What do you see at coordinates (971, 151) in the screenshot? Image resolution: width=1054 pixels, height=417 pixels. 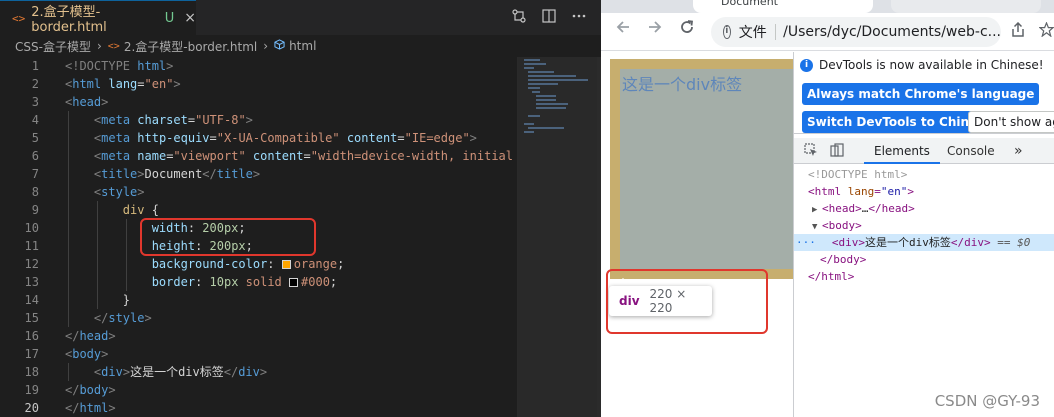 I see `tab-console: Console` at bounding box center [971, 151].